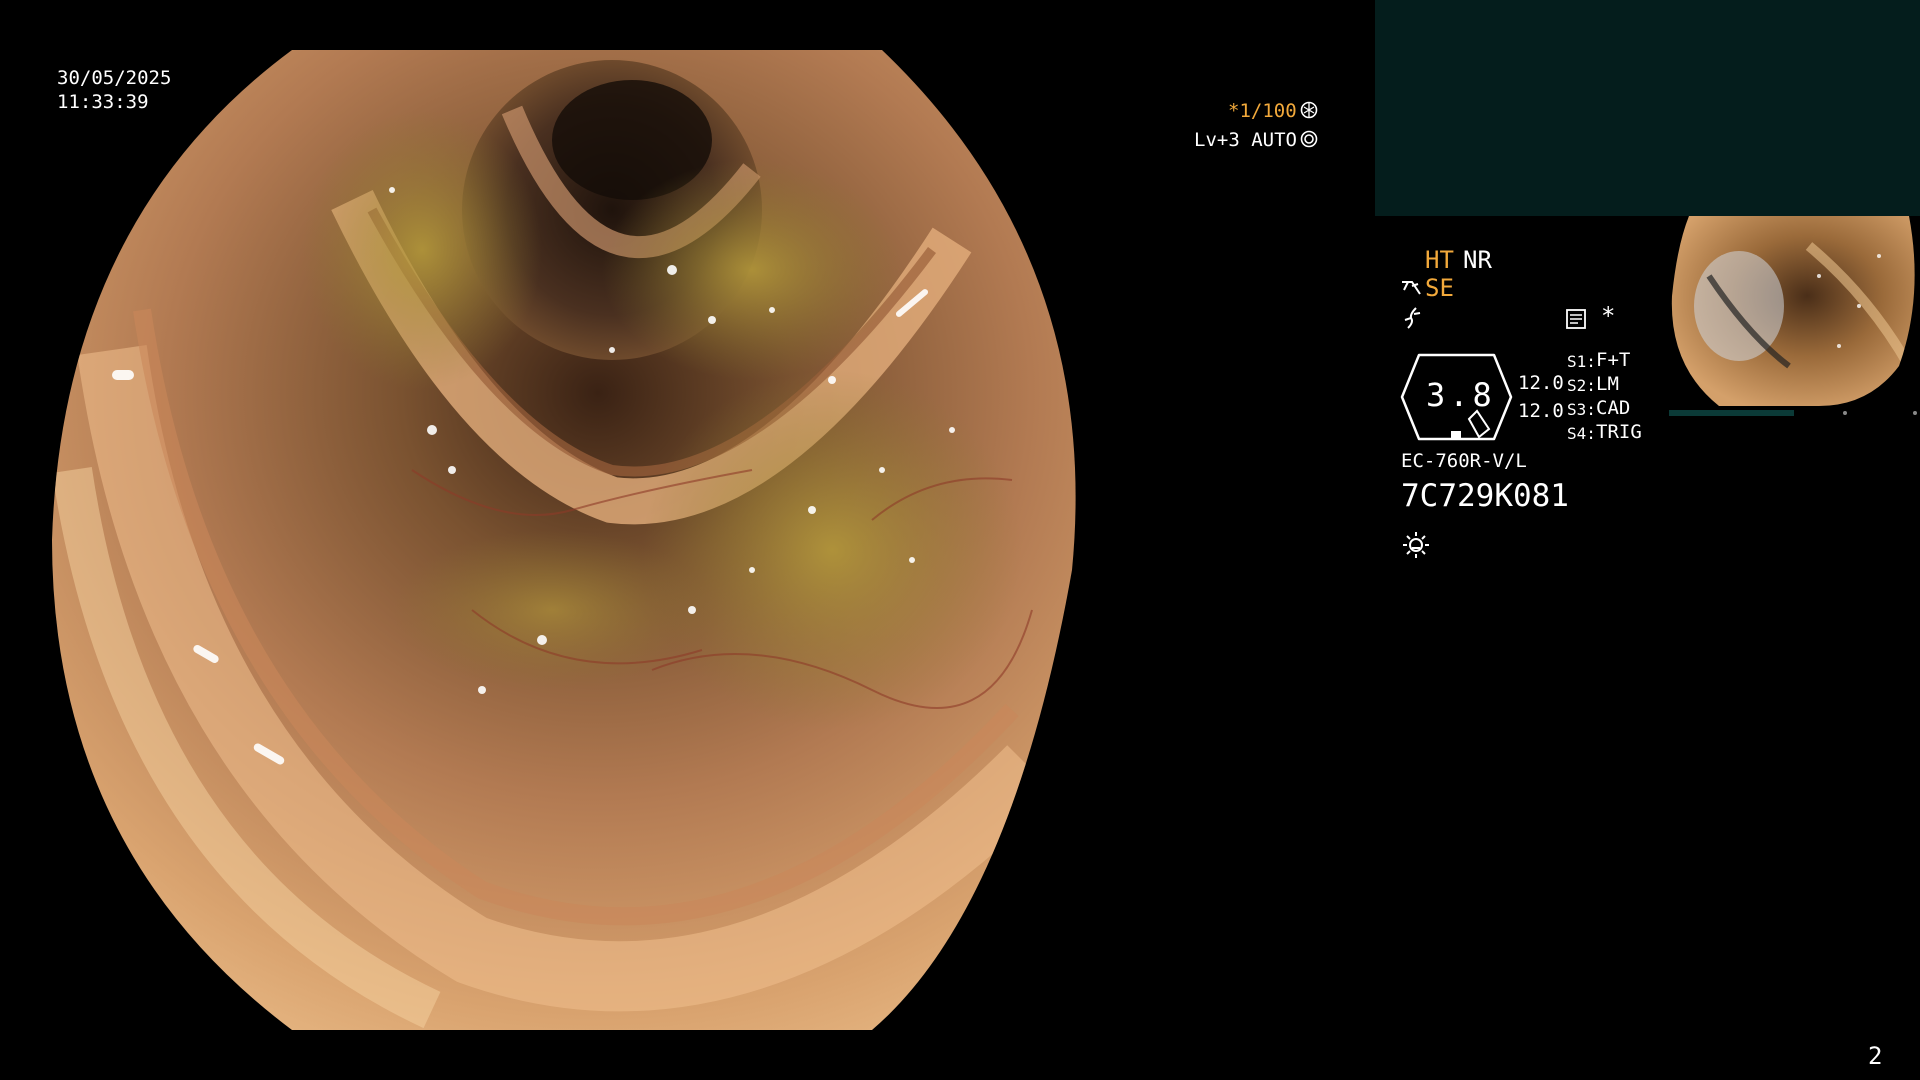 This screenshot has width=1920, height=1080. What do you see at coordinates (1608, 316) in the screenshot?
I see `star-indicator: *` at bounding box center [1608, 316].